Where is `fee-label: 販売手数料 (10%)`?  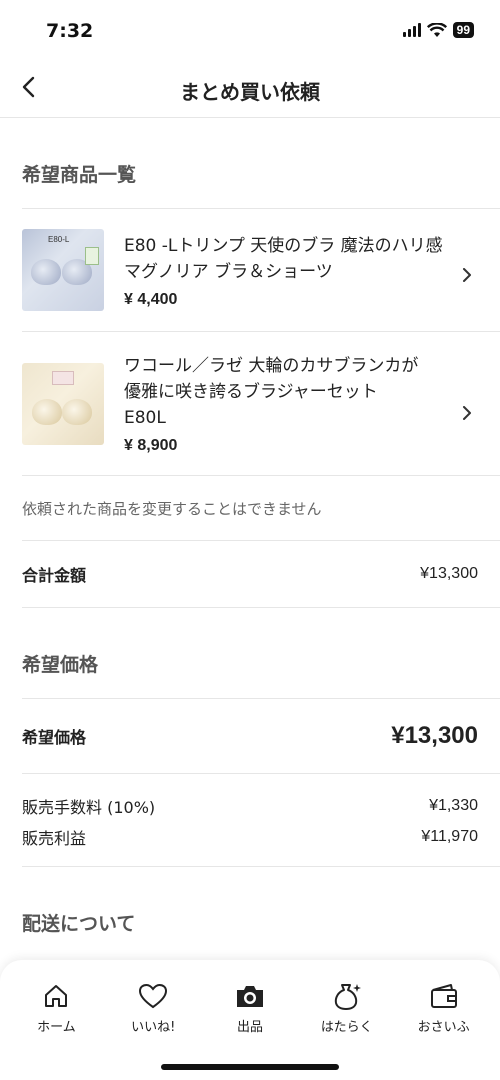 fee-label: 販売手数料 (10%) is located at coordinates (89, 807).